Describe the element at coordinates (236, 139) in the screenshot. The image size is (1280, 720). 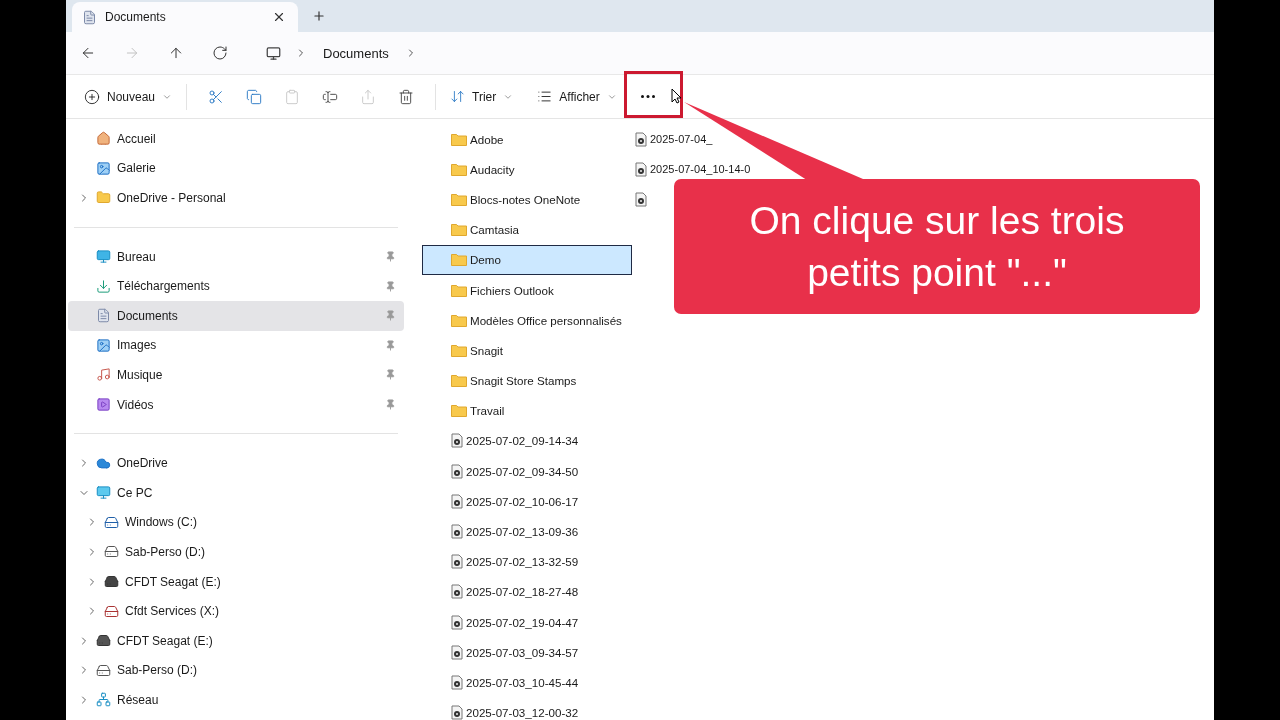
I see `sidebar-item: Accueil` at that location.